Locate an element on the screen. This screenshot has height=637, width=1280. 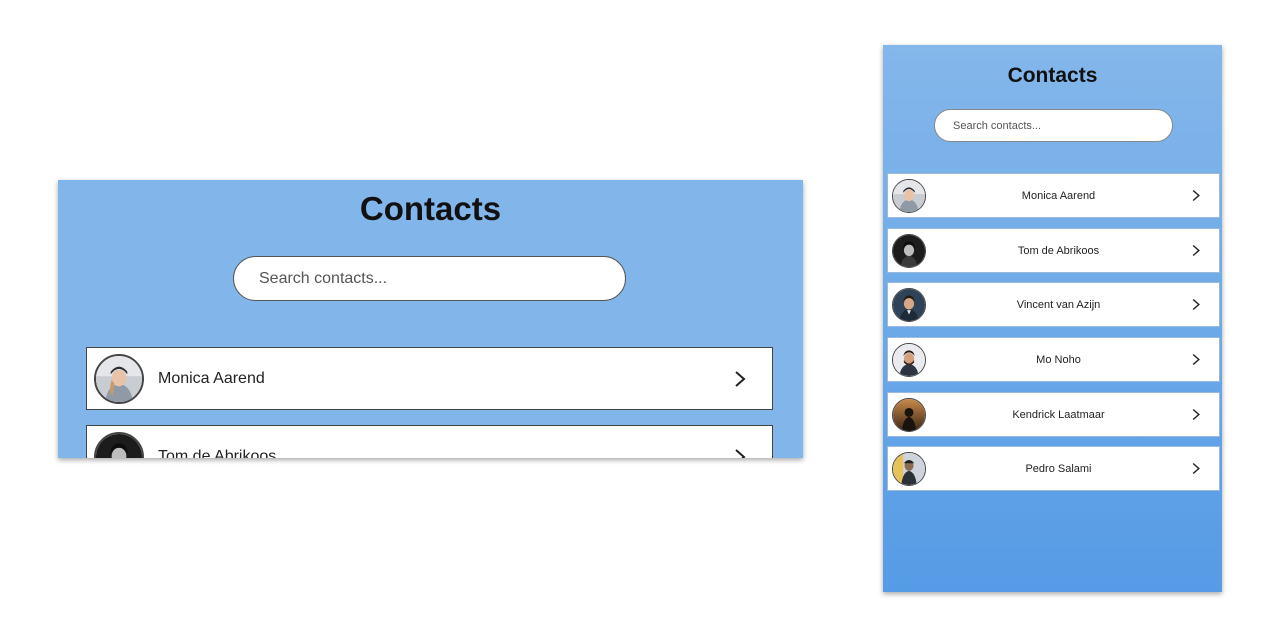
contact-name: Vincent van Azijn is located at coordinates (1058, 304).